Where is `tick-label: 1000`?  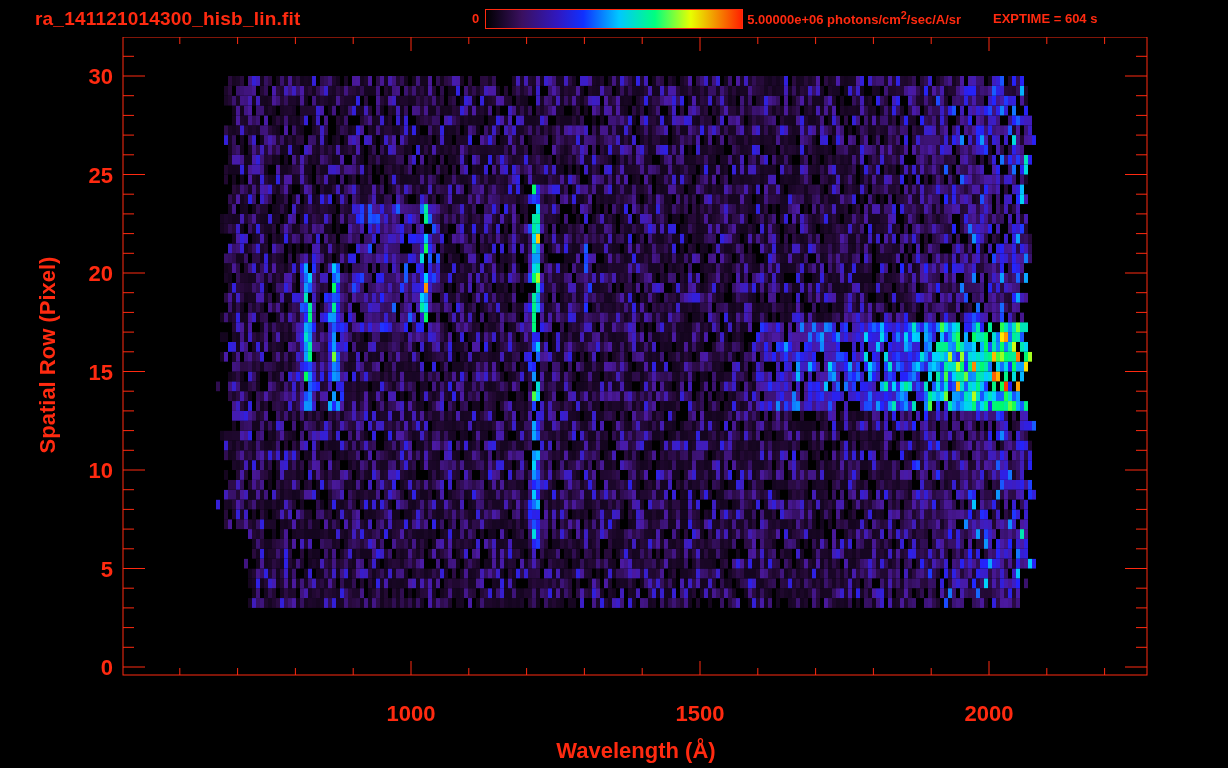
tick-label: 1000 is located at coordinates (411, 713).